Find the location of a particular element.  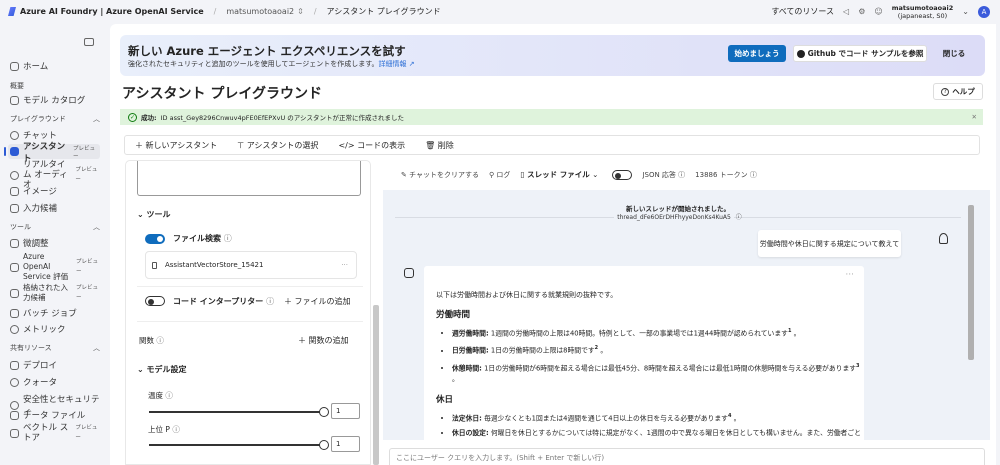

sidebar-item-assistant: アシスタント プレビュー is located at coordinates (52, 153).